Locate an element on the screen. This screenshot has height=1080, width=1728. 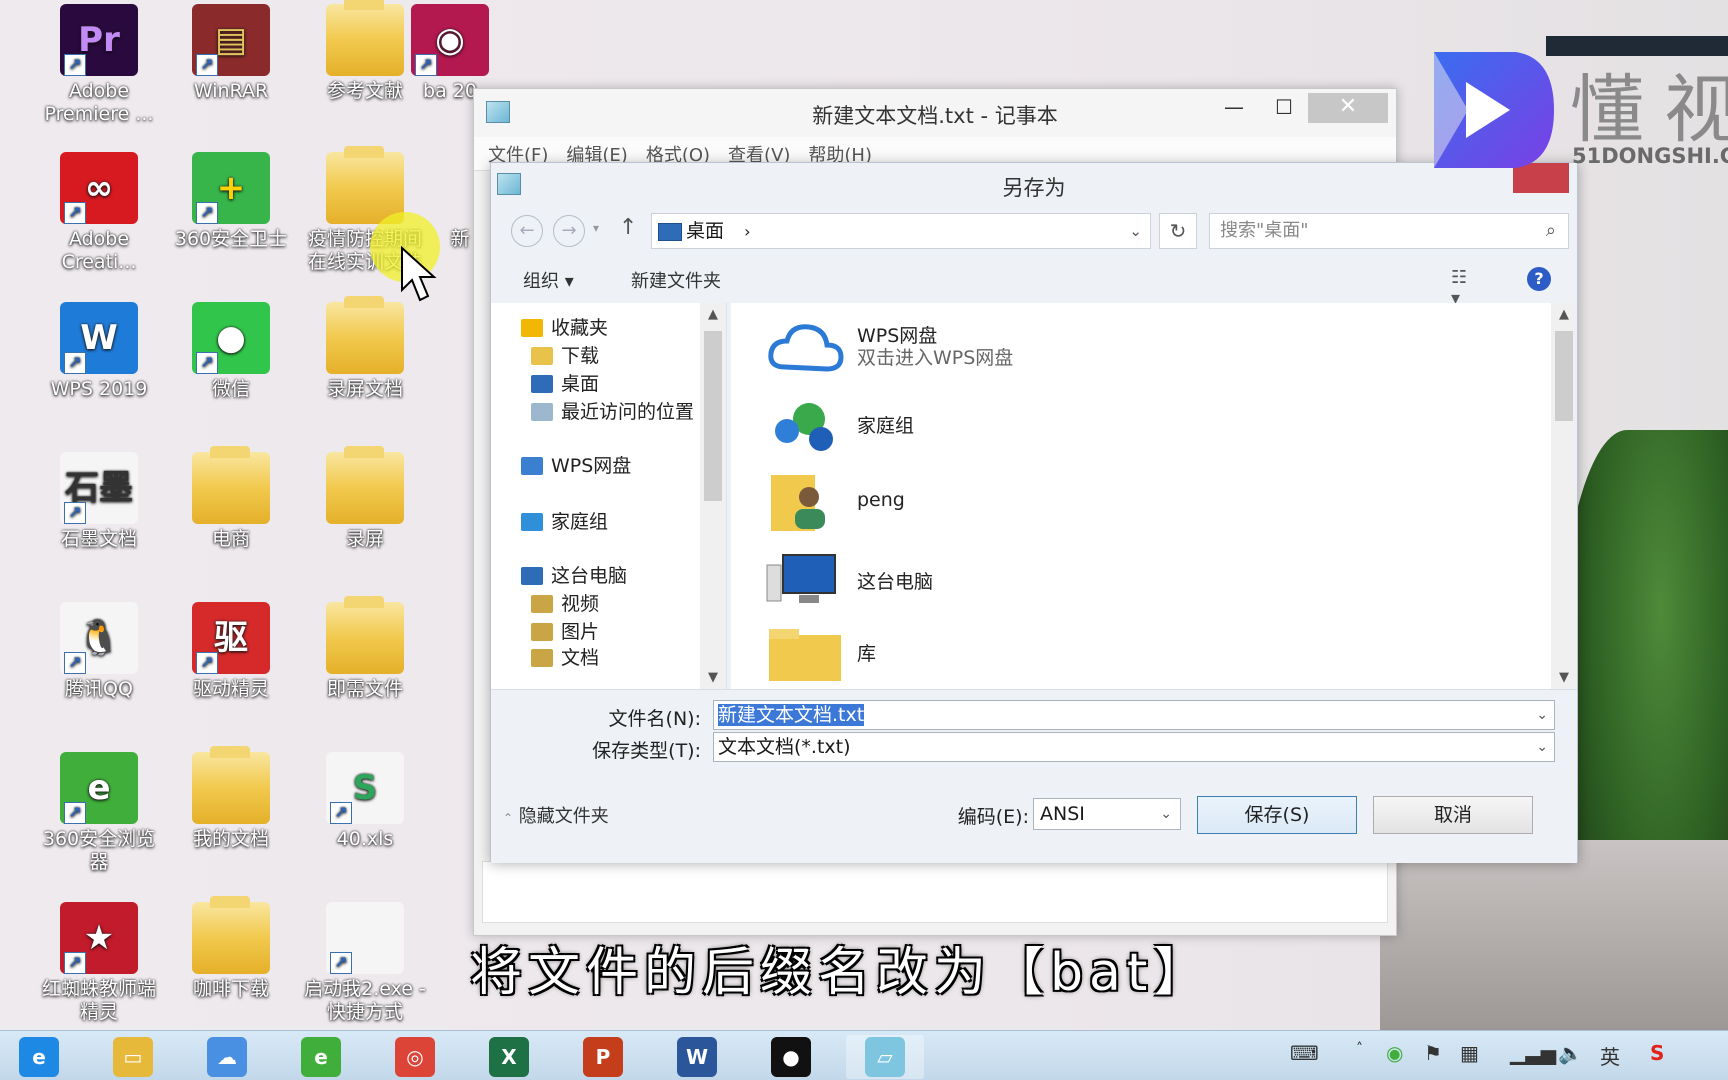
word-icon: W is located at coordinates (697, 1057).